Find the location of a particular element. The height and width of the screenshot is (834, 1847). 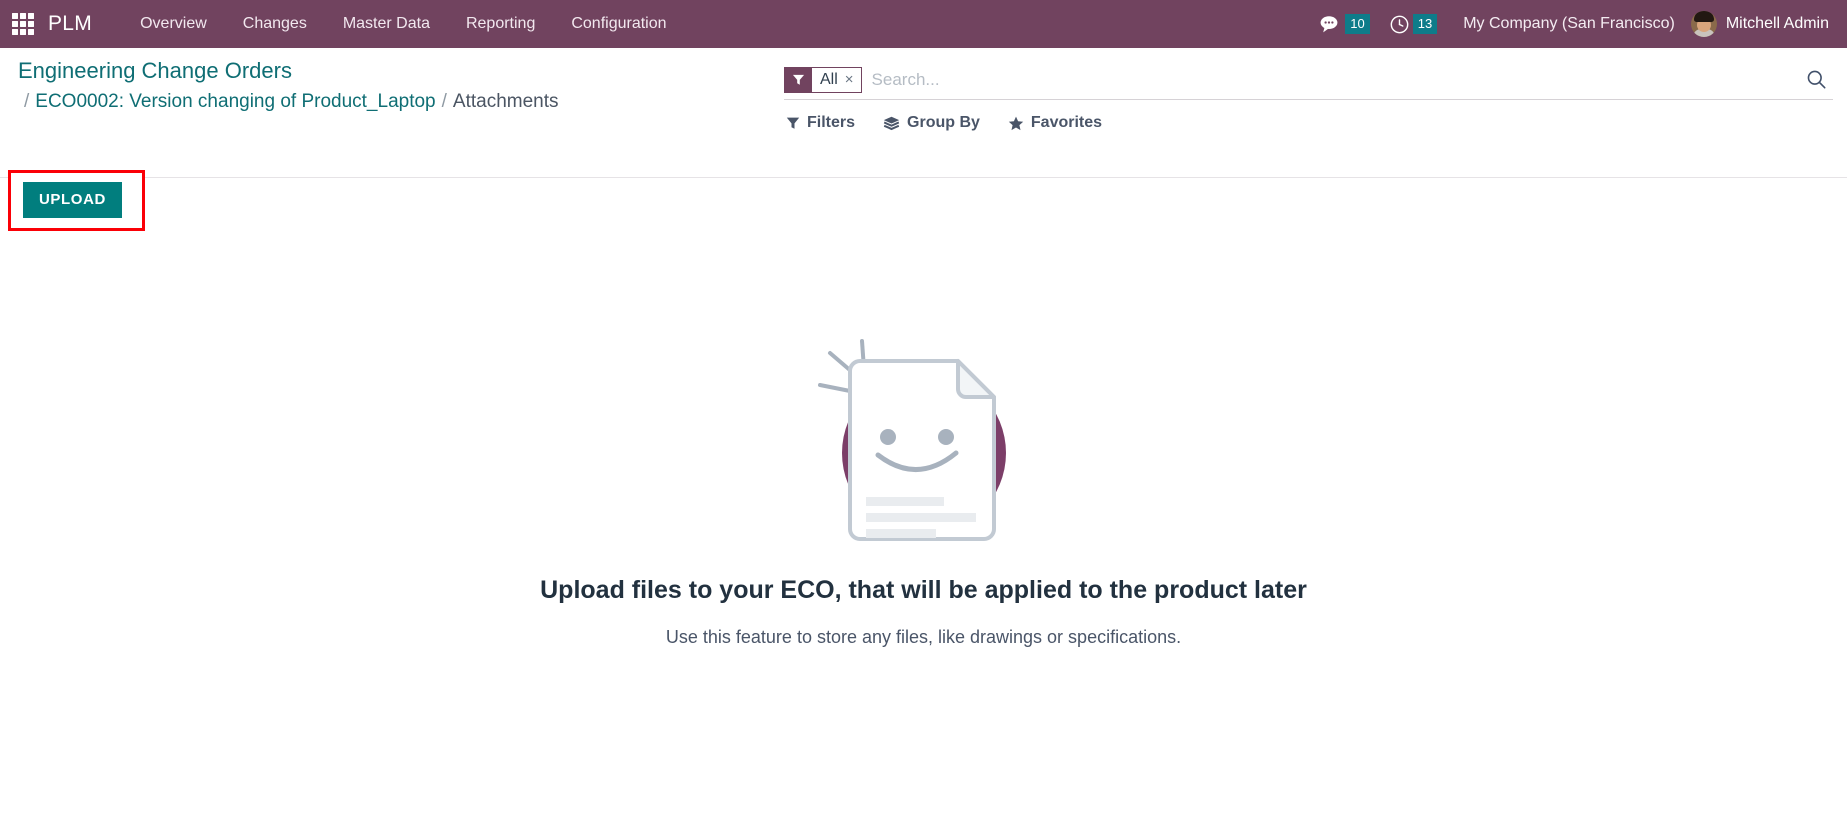

user-menu: Mitchell Admin is located at coordinates (1761, 24).